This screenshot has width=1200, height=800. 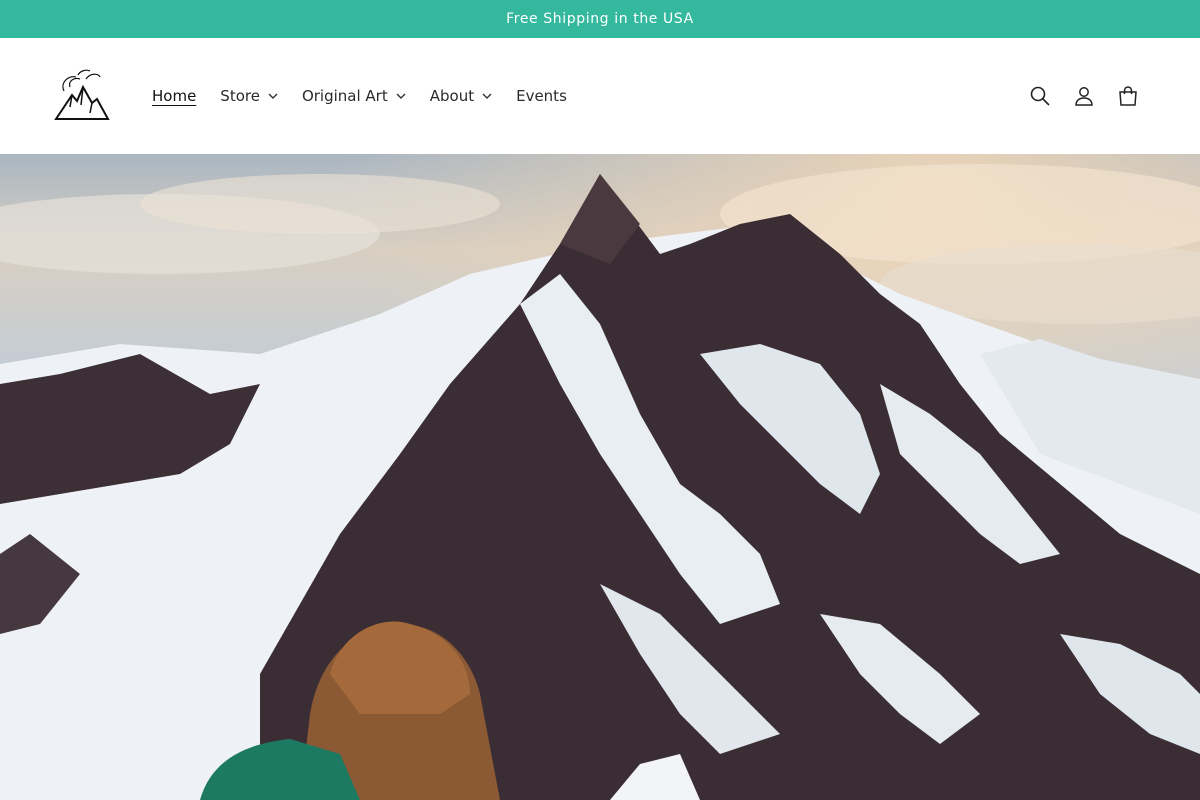 What do you see at coordinates (452, 96) in the screenshot?
I see `nav-label-about: About` at bounding box center [452, 96].